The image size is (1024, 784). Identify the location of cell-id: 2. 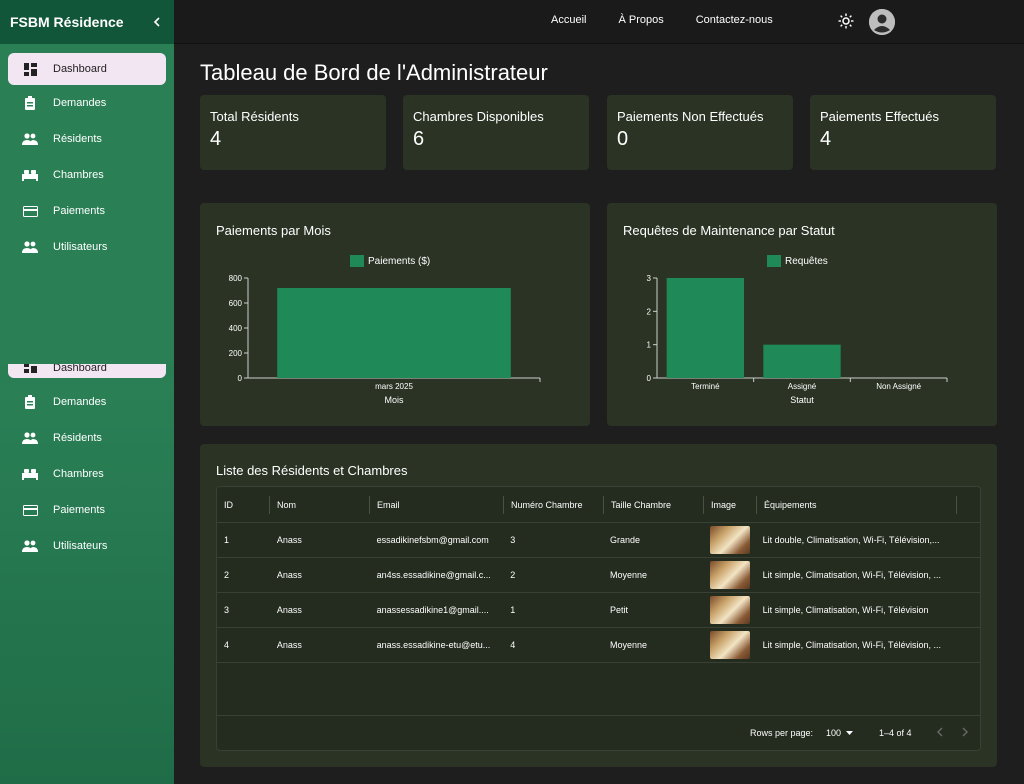
(227, 575).